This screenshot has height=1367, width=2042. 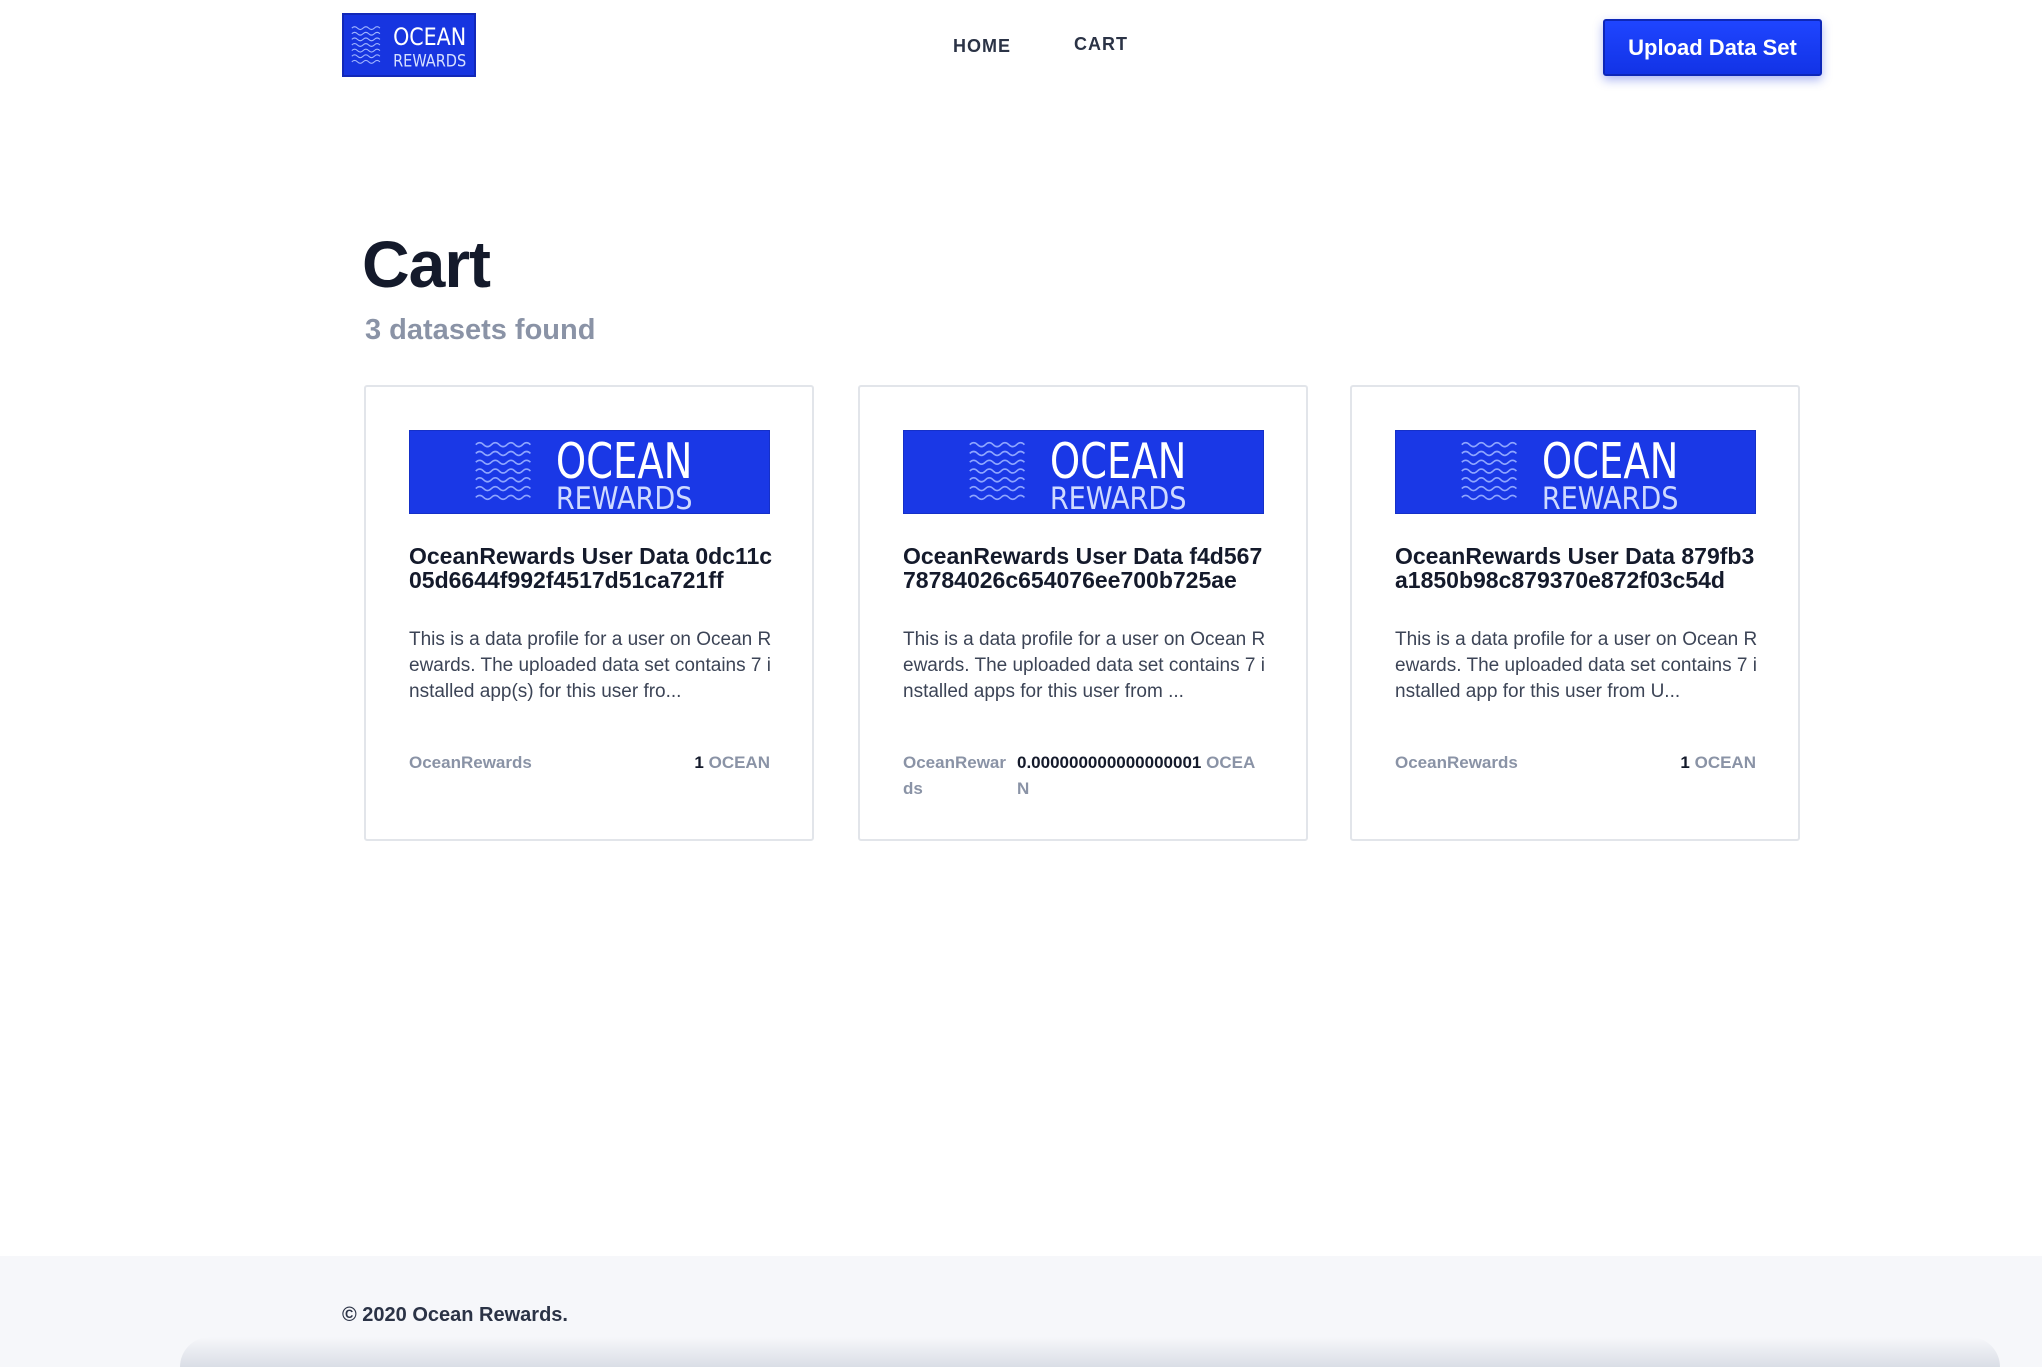 I want to click on nav-cart-link: CART, so click(x=1101, y=44).